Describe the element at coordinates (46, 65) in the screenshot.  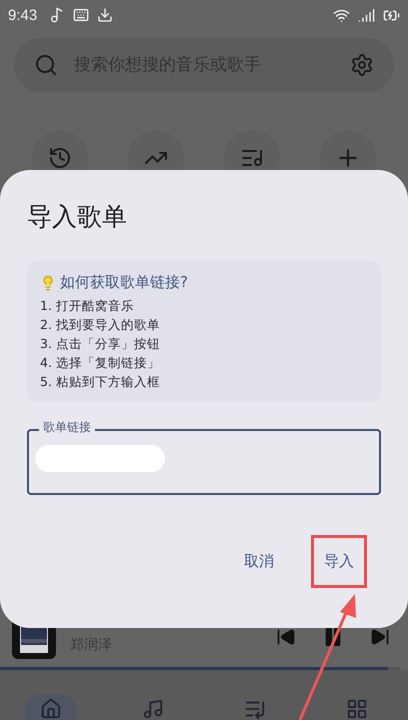
I see `search-icon` at that location.